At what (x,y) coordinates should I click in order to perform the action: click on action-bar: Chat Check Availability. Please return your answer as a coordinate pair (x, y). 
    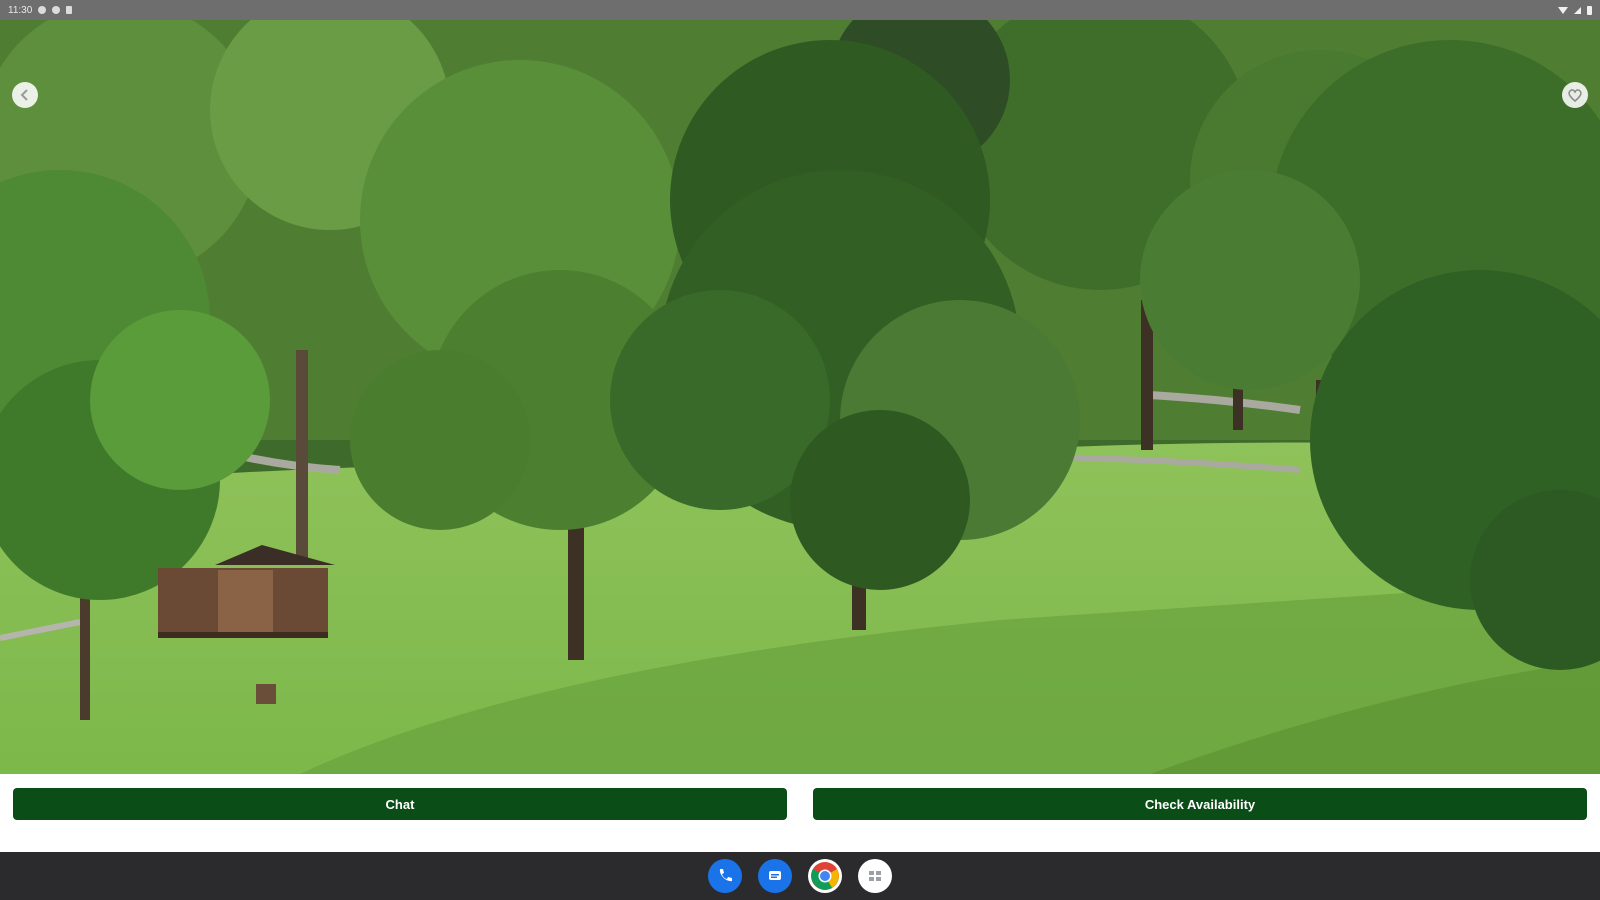
    Looking at the image, I should click on (800, 813).